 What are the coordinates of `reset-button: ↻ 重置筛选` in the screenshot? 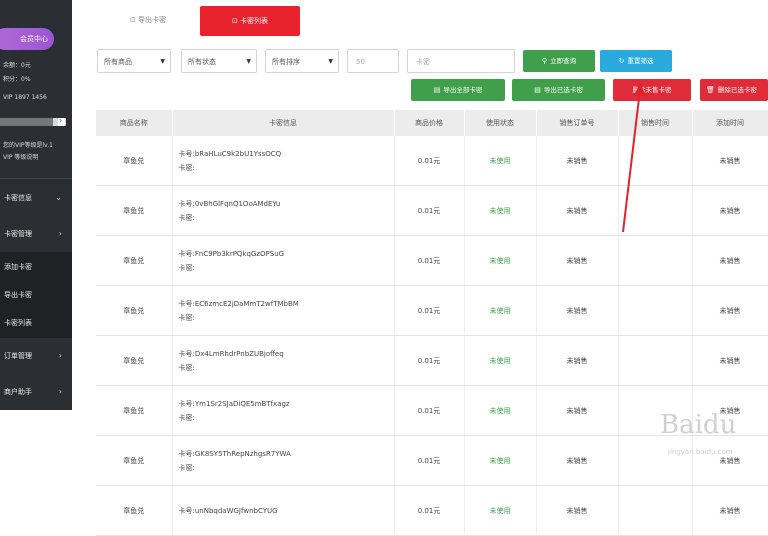 It's located at (636, 61).